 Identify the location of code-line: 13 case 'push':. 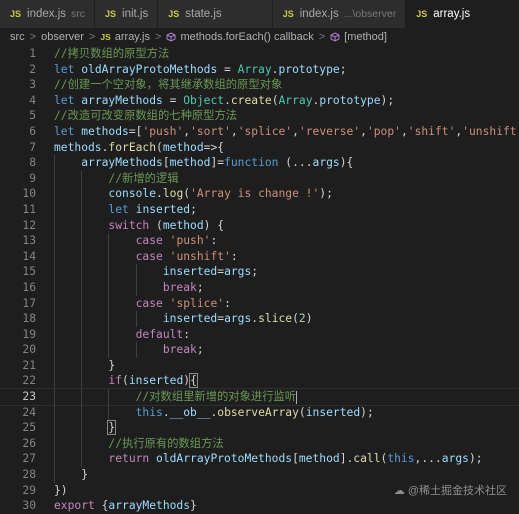
(259, 241).